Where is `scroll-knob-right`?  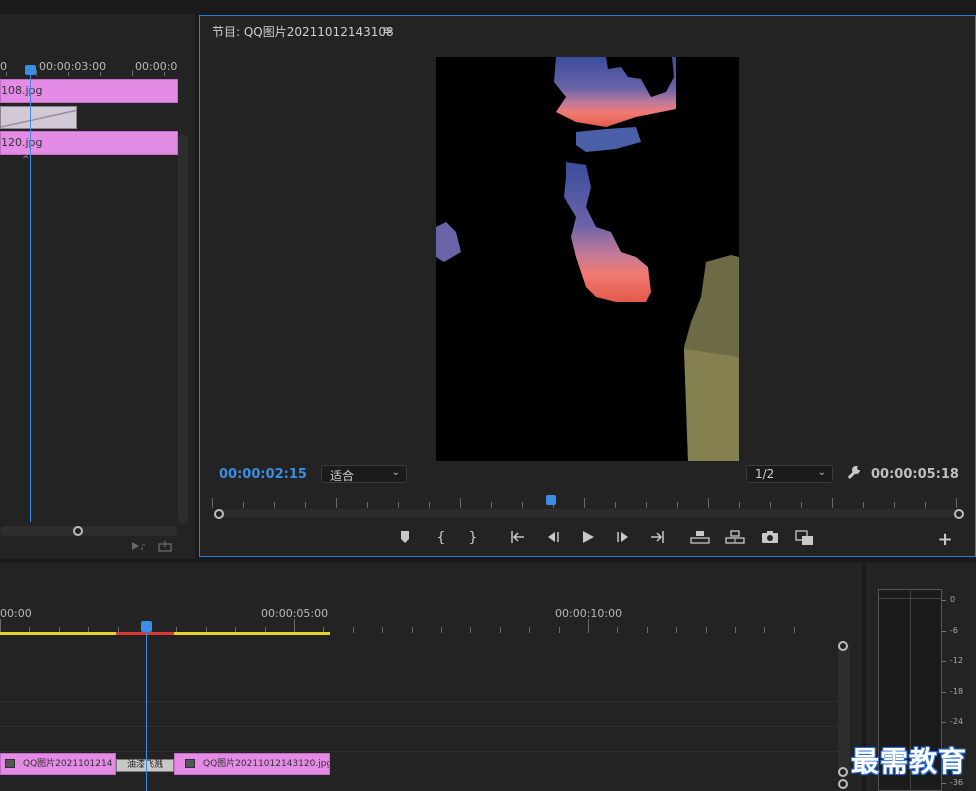
scroll-knob-right is located at coordinates (959, 514).